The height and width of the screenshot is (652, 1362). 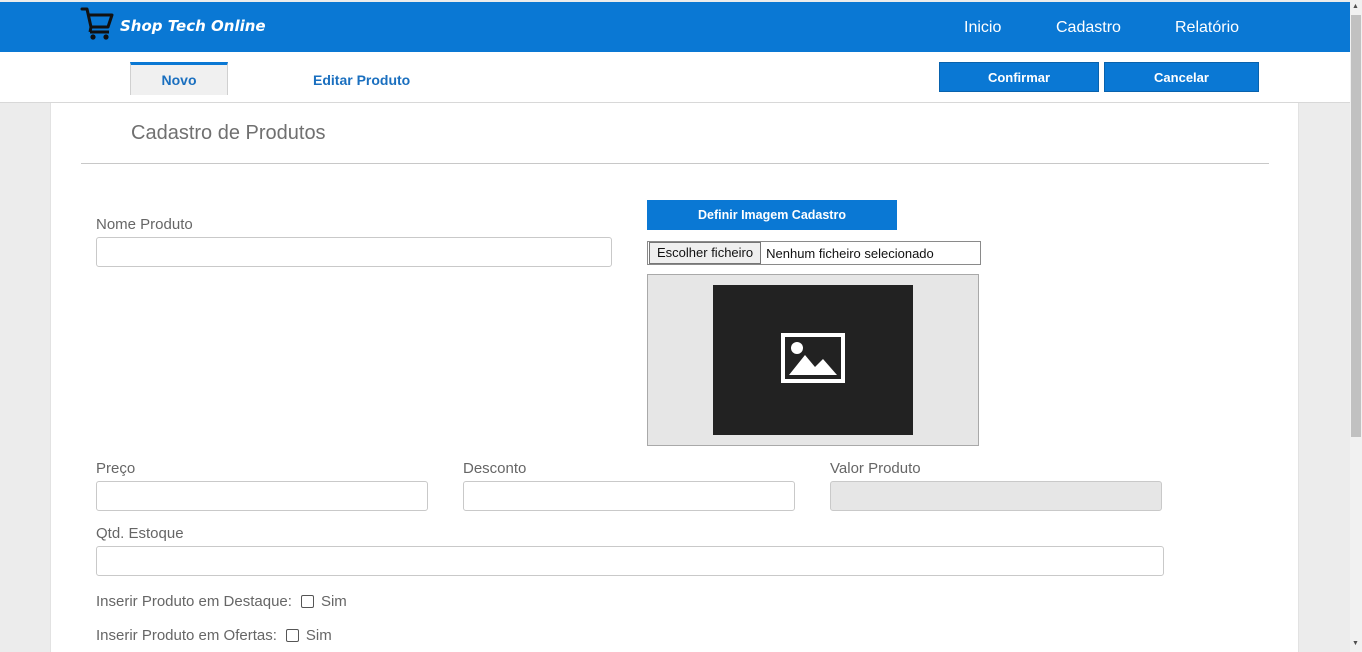 I want to click on qtd-estoque-input, so click(x=630, y=561).